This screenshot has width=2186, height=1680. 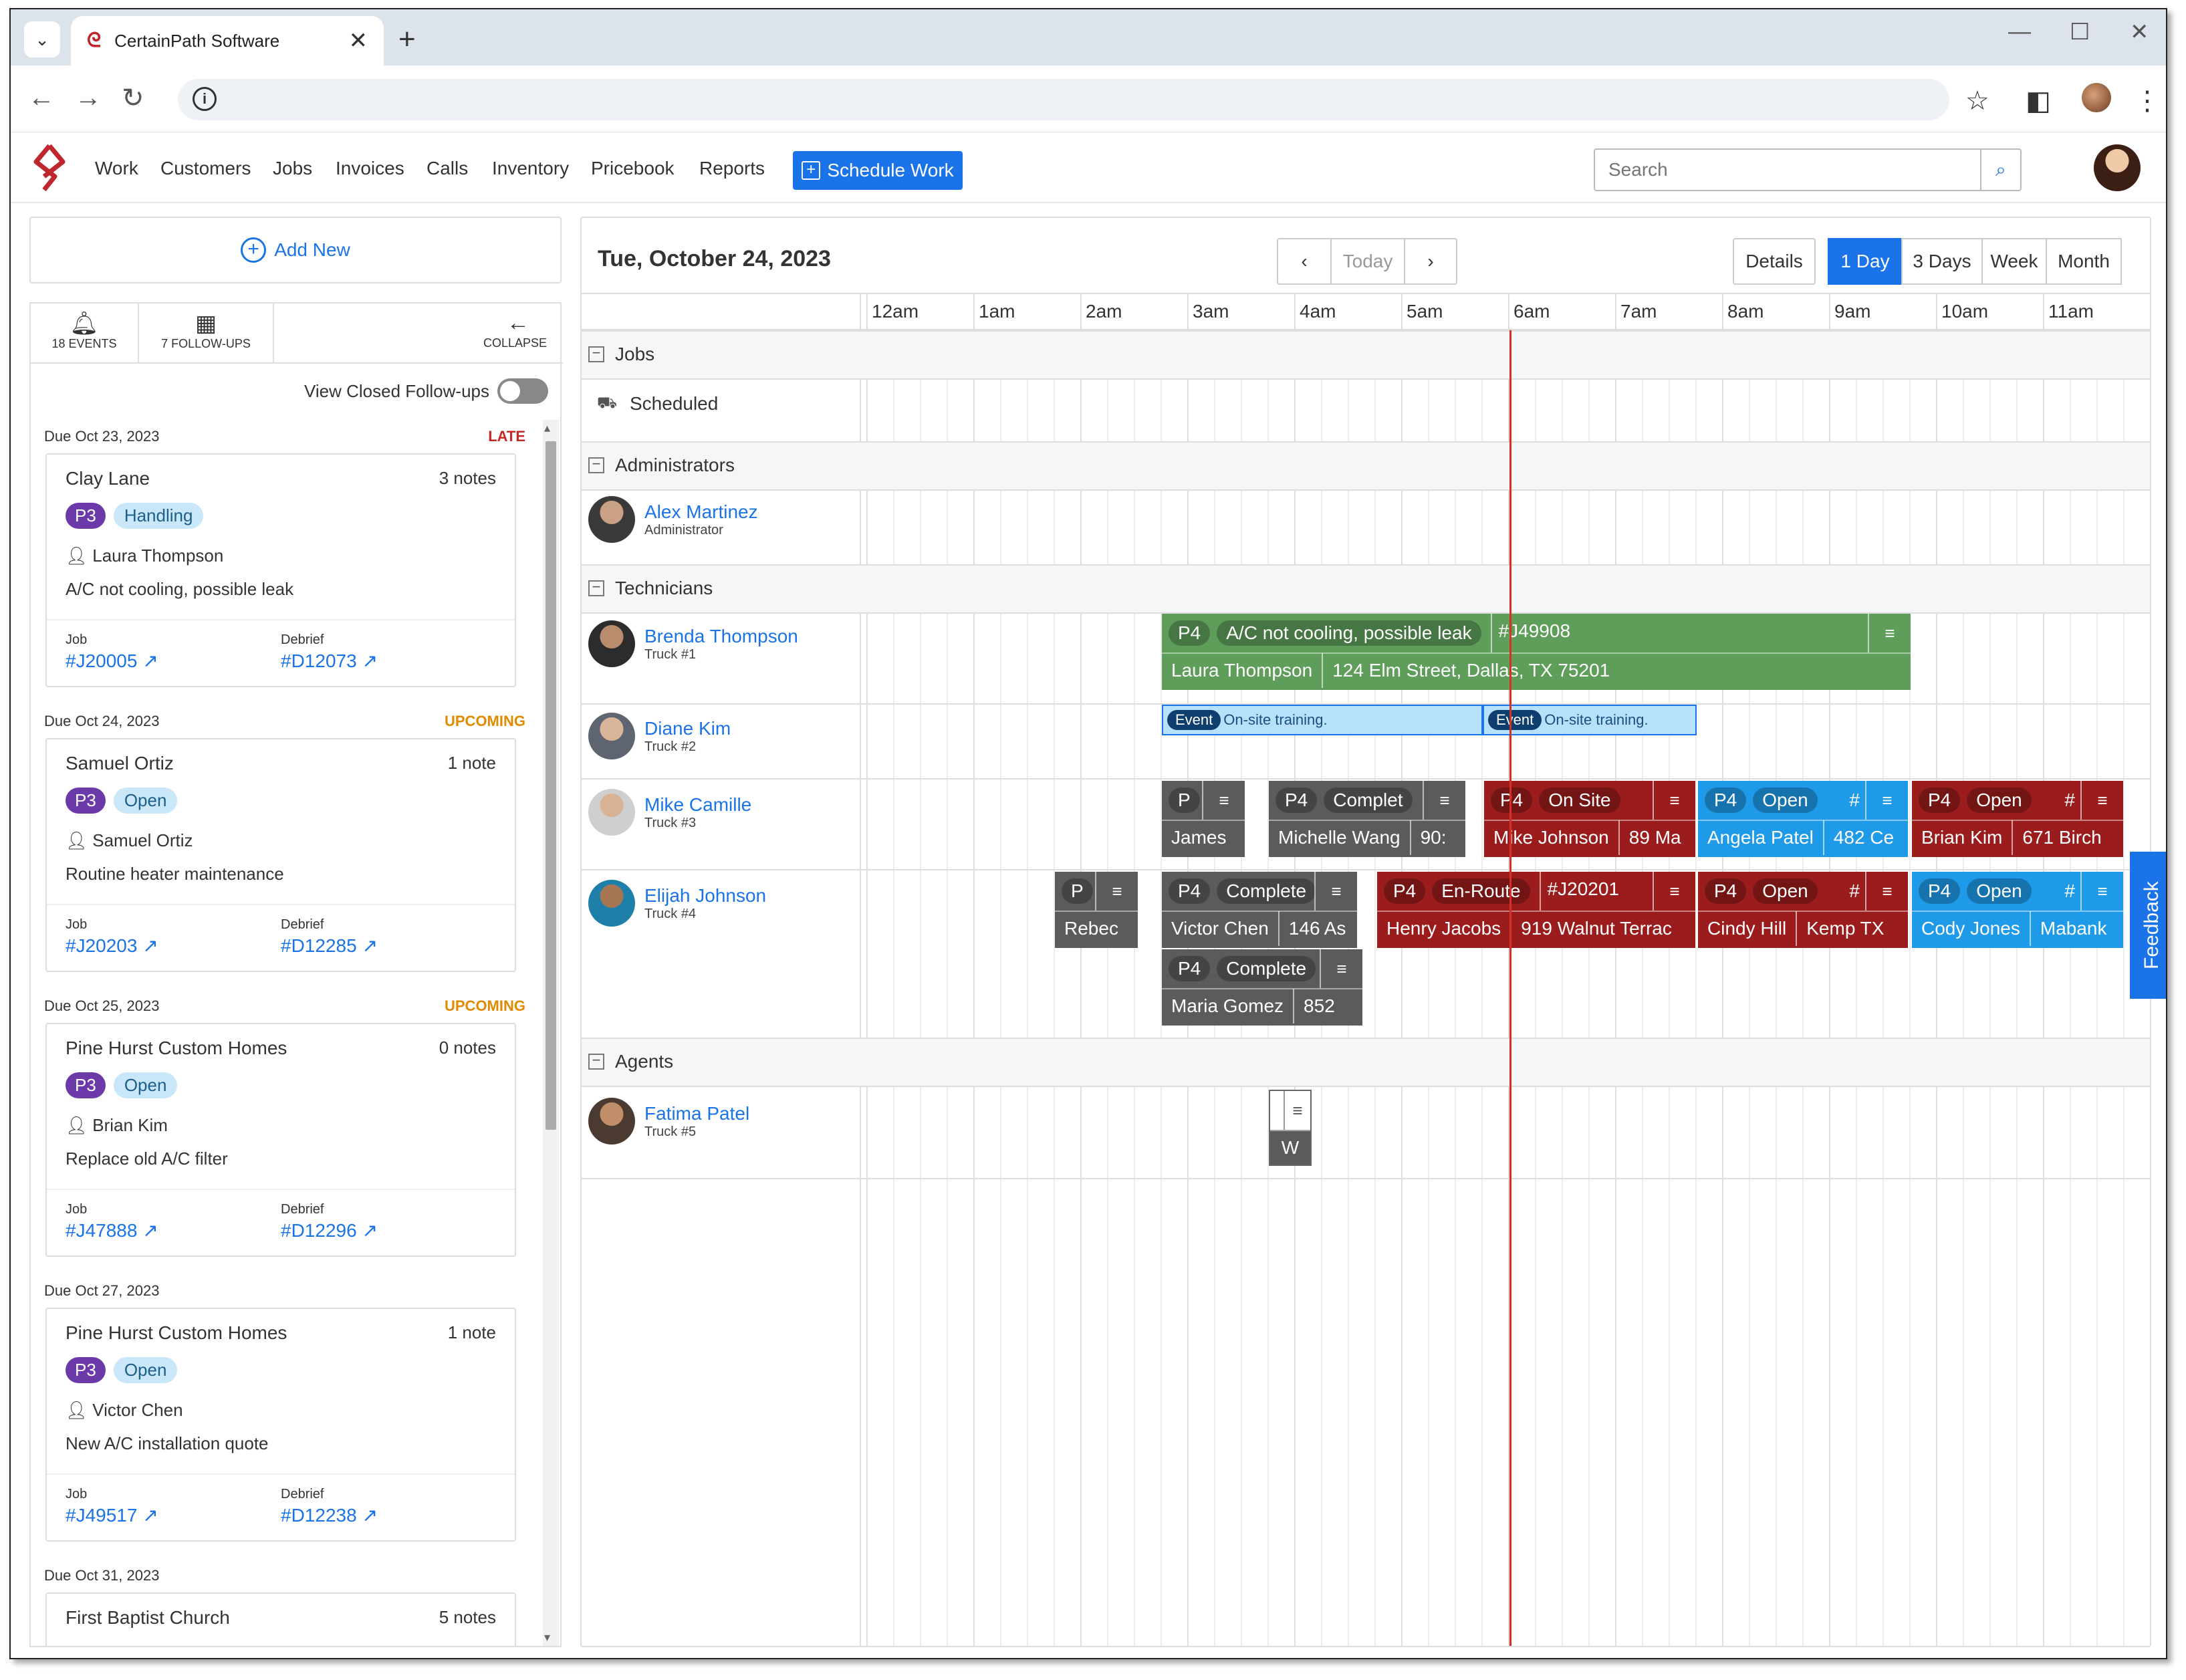 I want to click on schedule-work-button: + Schedule Work, so click(x=878, y=170).